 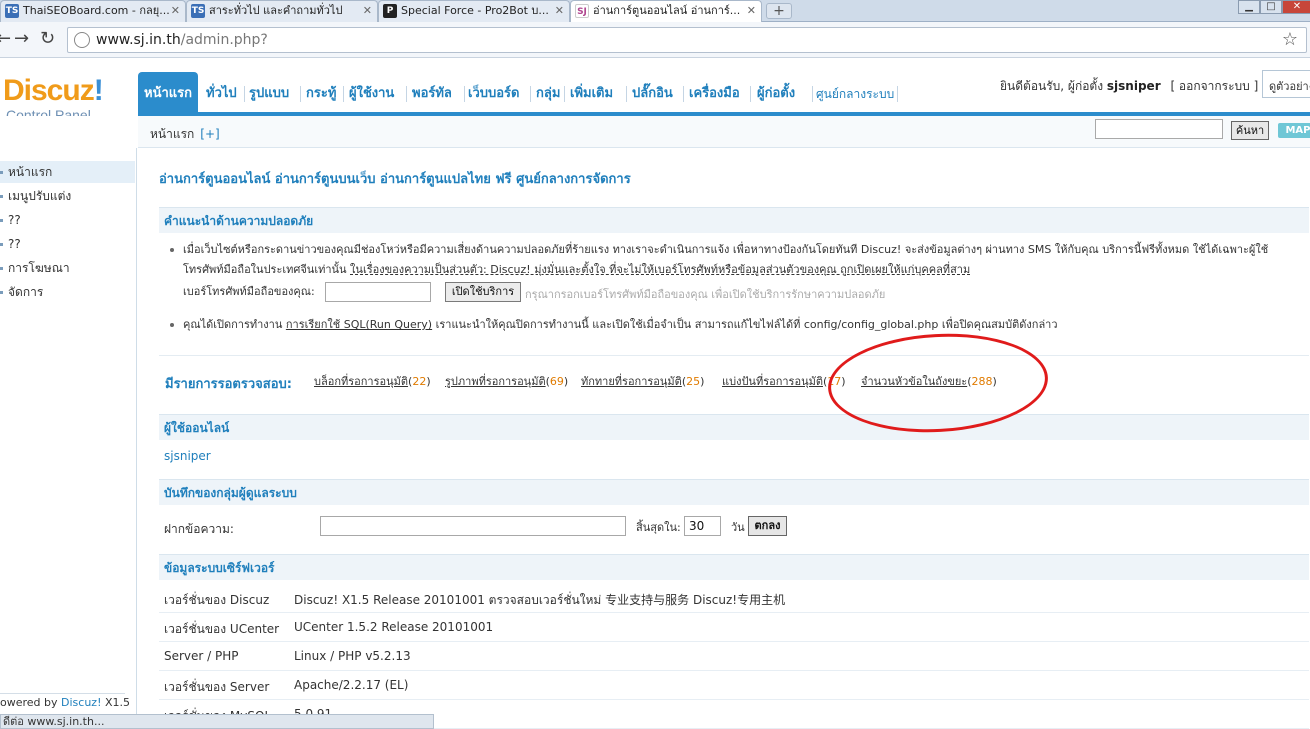 What do you see at coordinates (734, 492) in the screenshot?
I see `admin-notes-heading: บันทึกของกลุ่มผู้ดูแลระบบ` at bounding box center [734, 492].